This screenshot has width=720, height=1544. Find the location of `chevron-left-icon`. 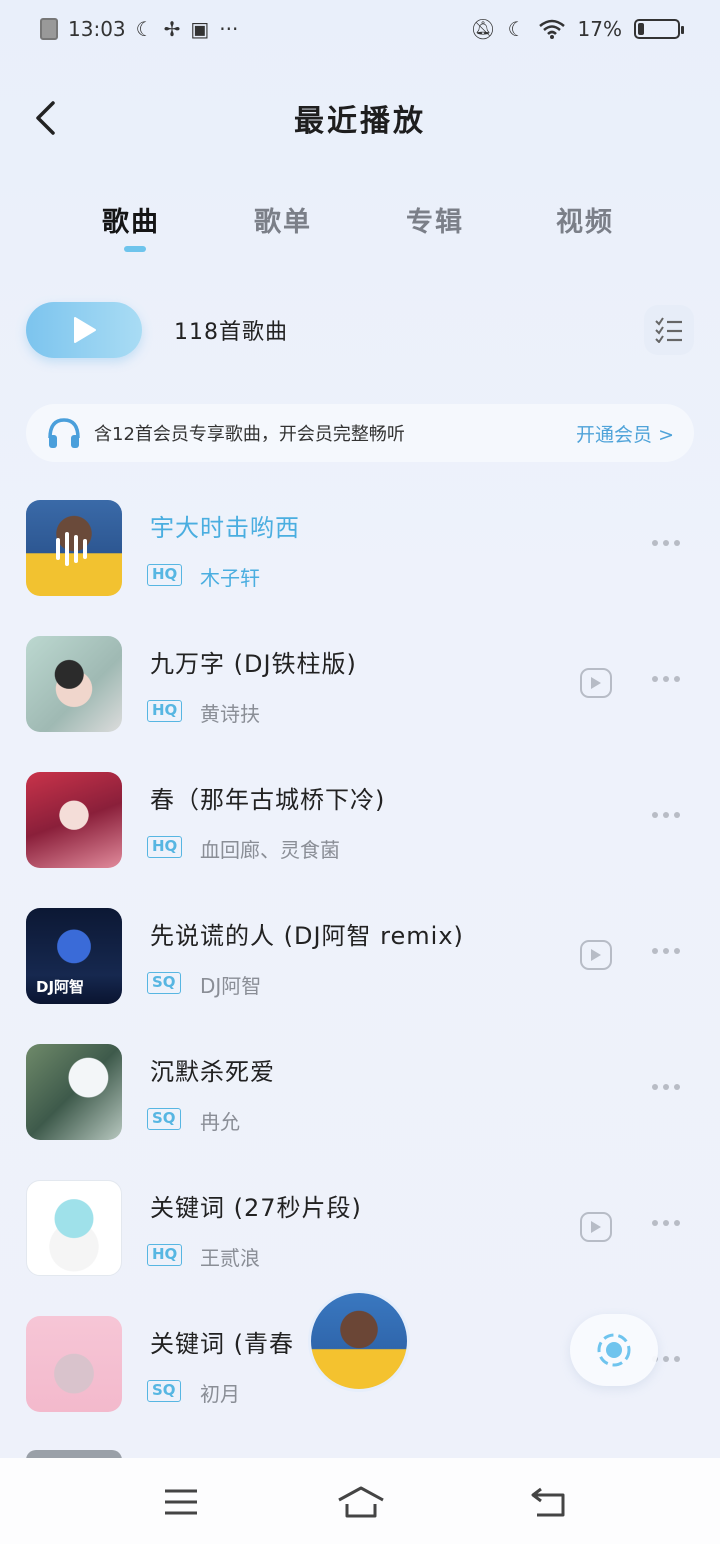

chevron-left-icon is located at coordinates (45, 118).